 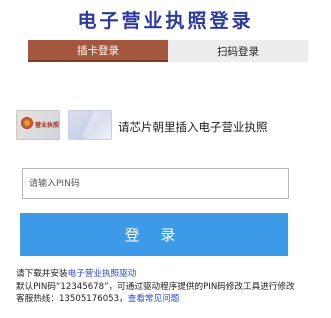 What do you see at coordinates (64, 125) in the screenshot?
I see `card-illustrations: 营业执照` at bounding box center [64, 125].